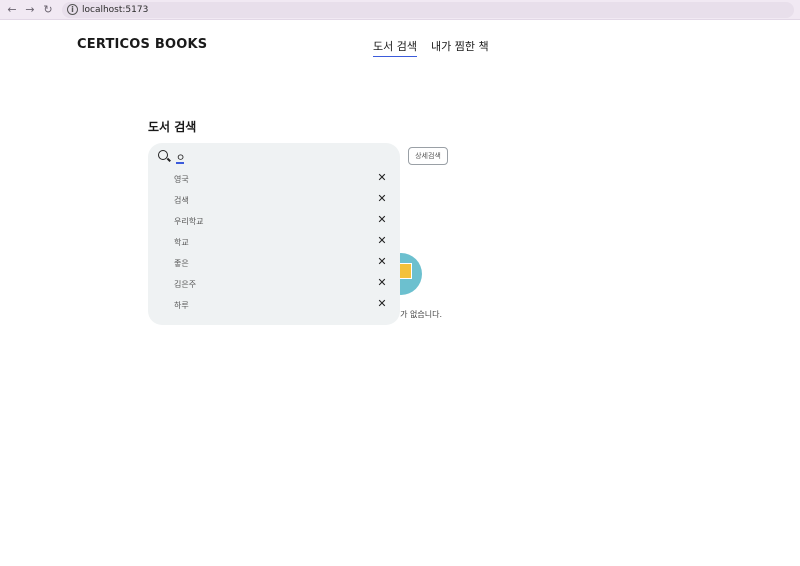  What do you see at coordinates (188, 221) in the screenshot?
I see `history-item-label: 우리학교` at bounding box center [188, 221].